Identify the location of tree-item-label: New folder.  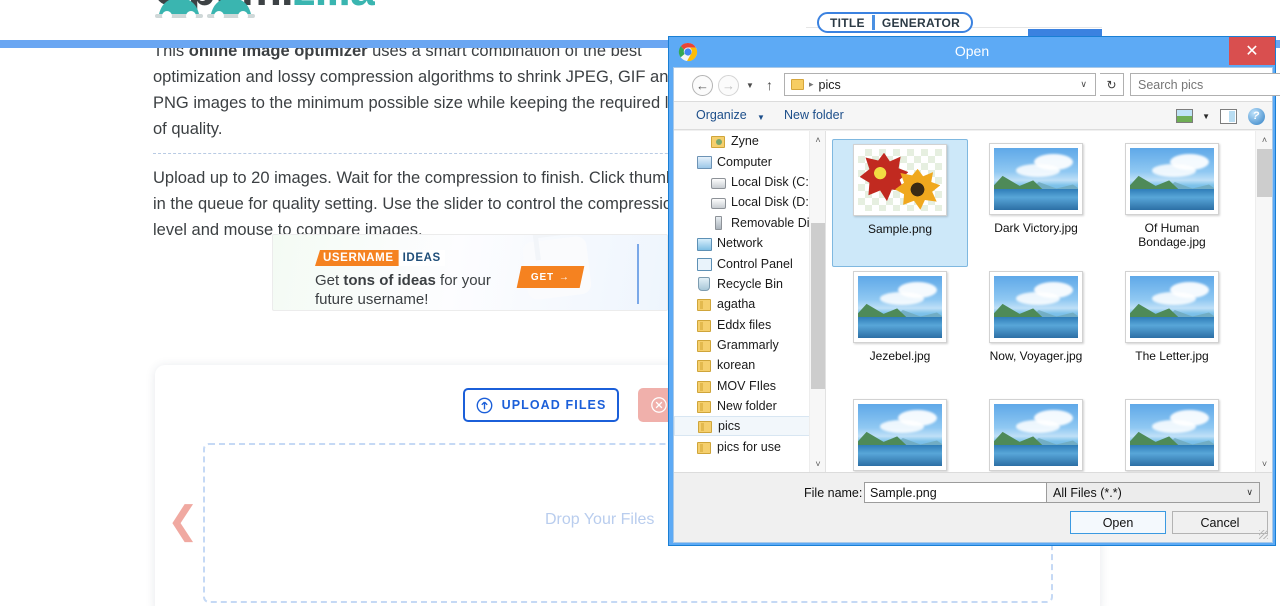
(747, 406).